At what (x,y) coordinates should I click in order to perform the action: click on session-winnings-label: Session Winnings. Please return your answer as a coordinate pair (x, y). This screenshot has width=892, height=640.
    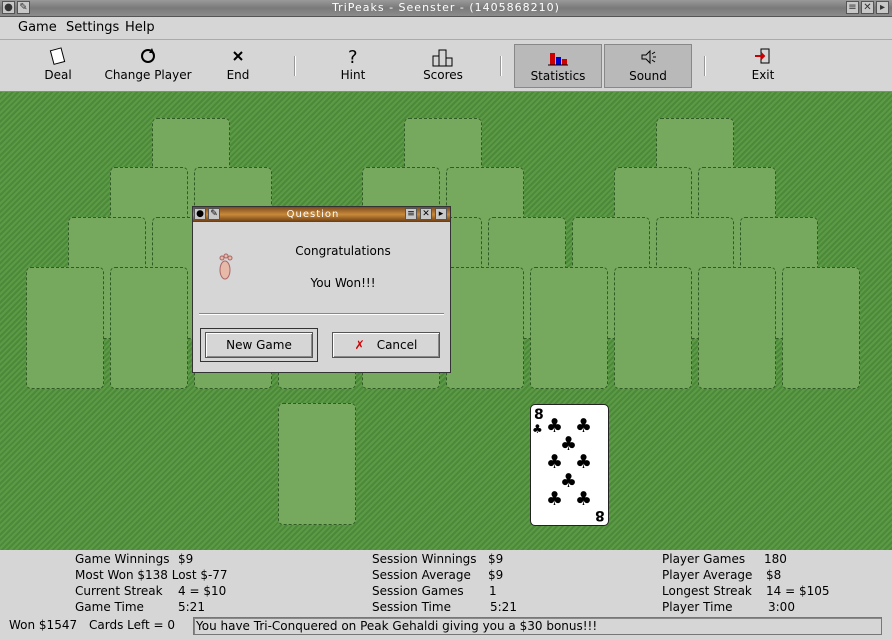
    Looking at the image, I should click on (424, 559).